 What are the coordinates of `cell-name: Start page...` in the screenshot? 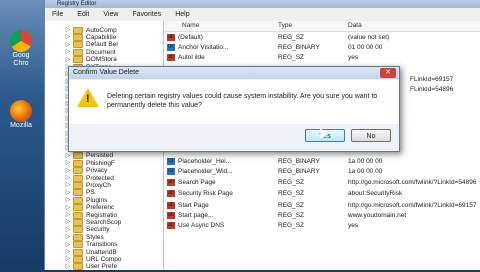 It's located at (196, 215).